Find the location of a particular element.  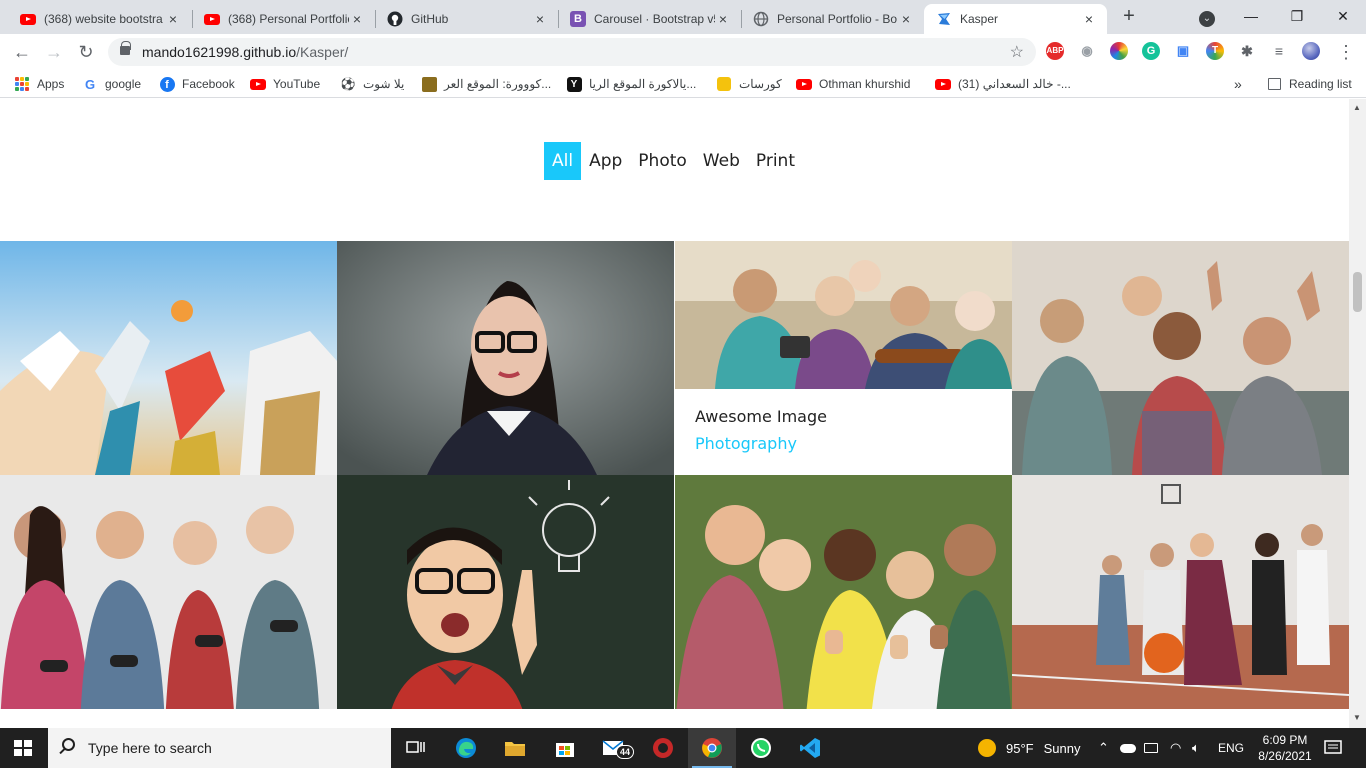

bookmark-yalla-shoot: ⚽ يلا شوت is located at coordinates (372, 84).